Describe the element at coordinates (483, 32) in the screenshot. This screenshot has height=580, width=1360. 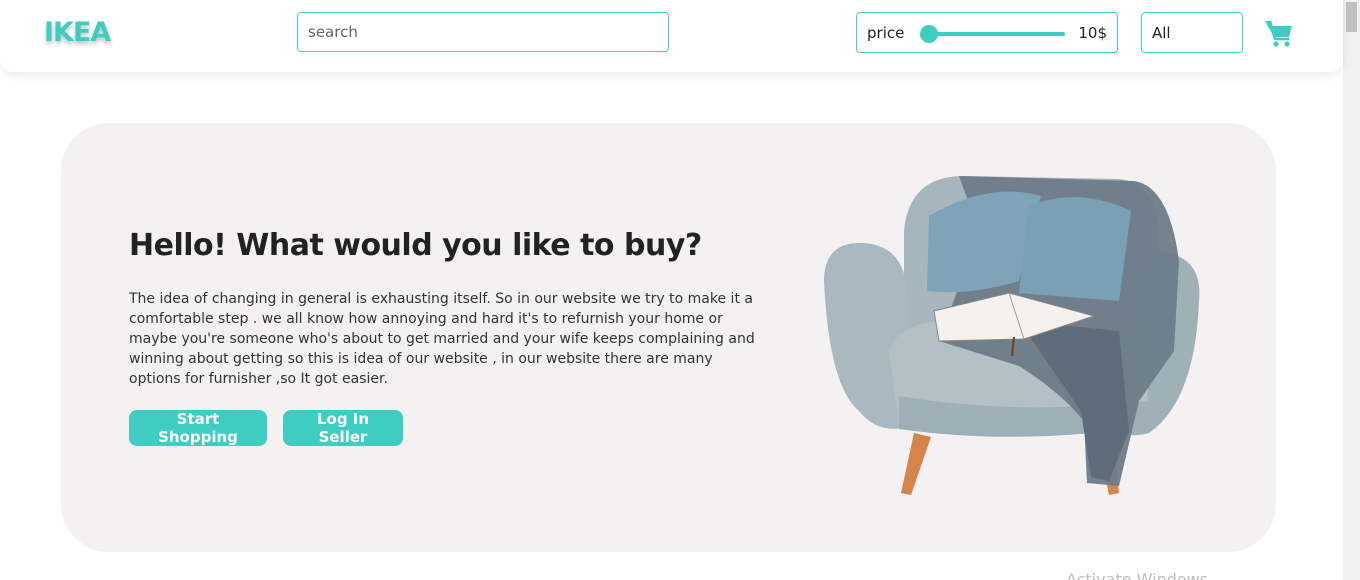
I see `search-input` at that location.